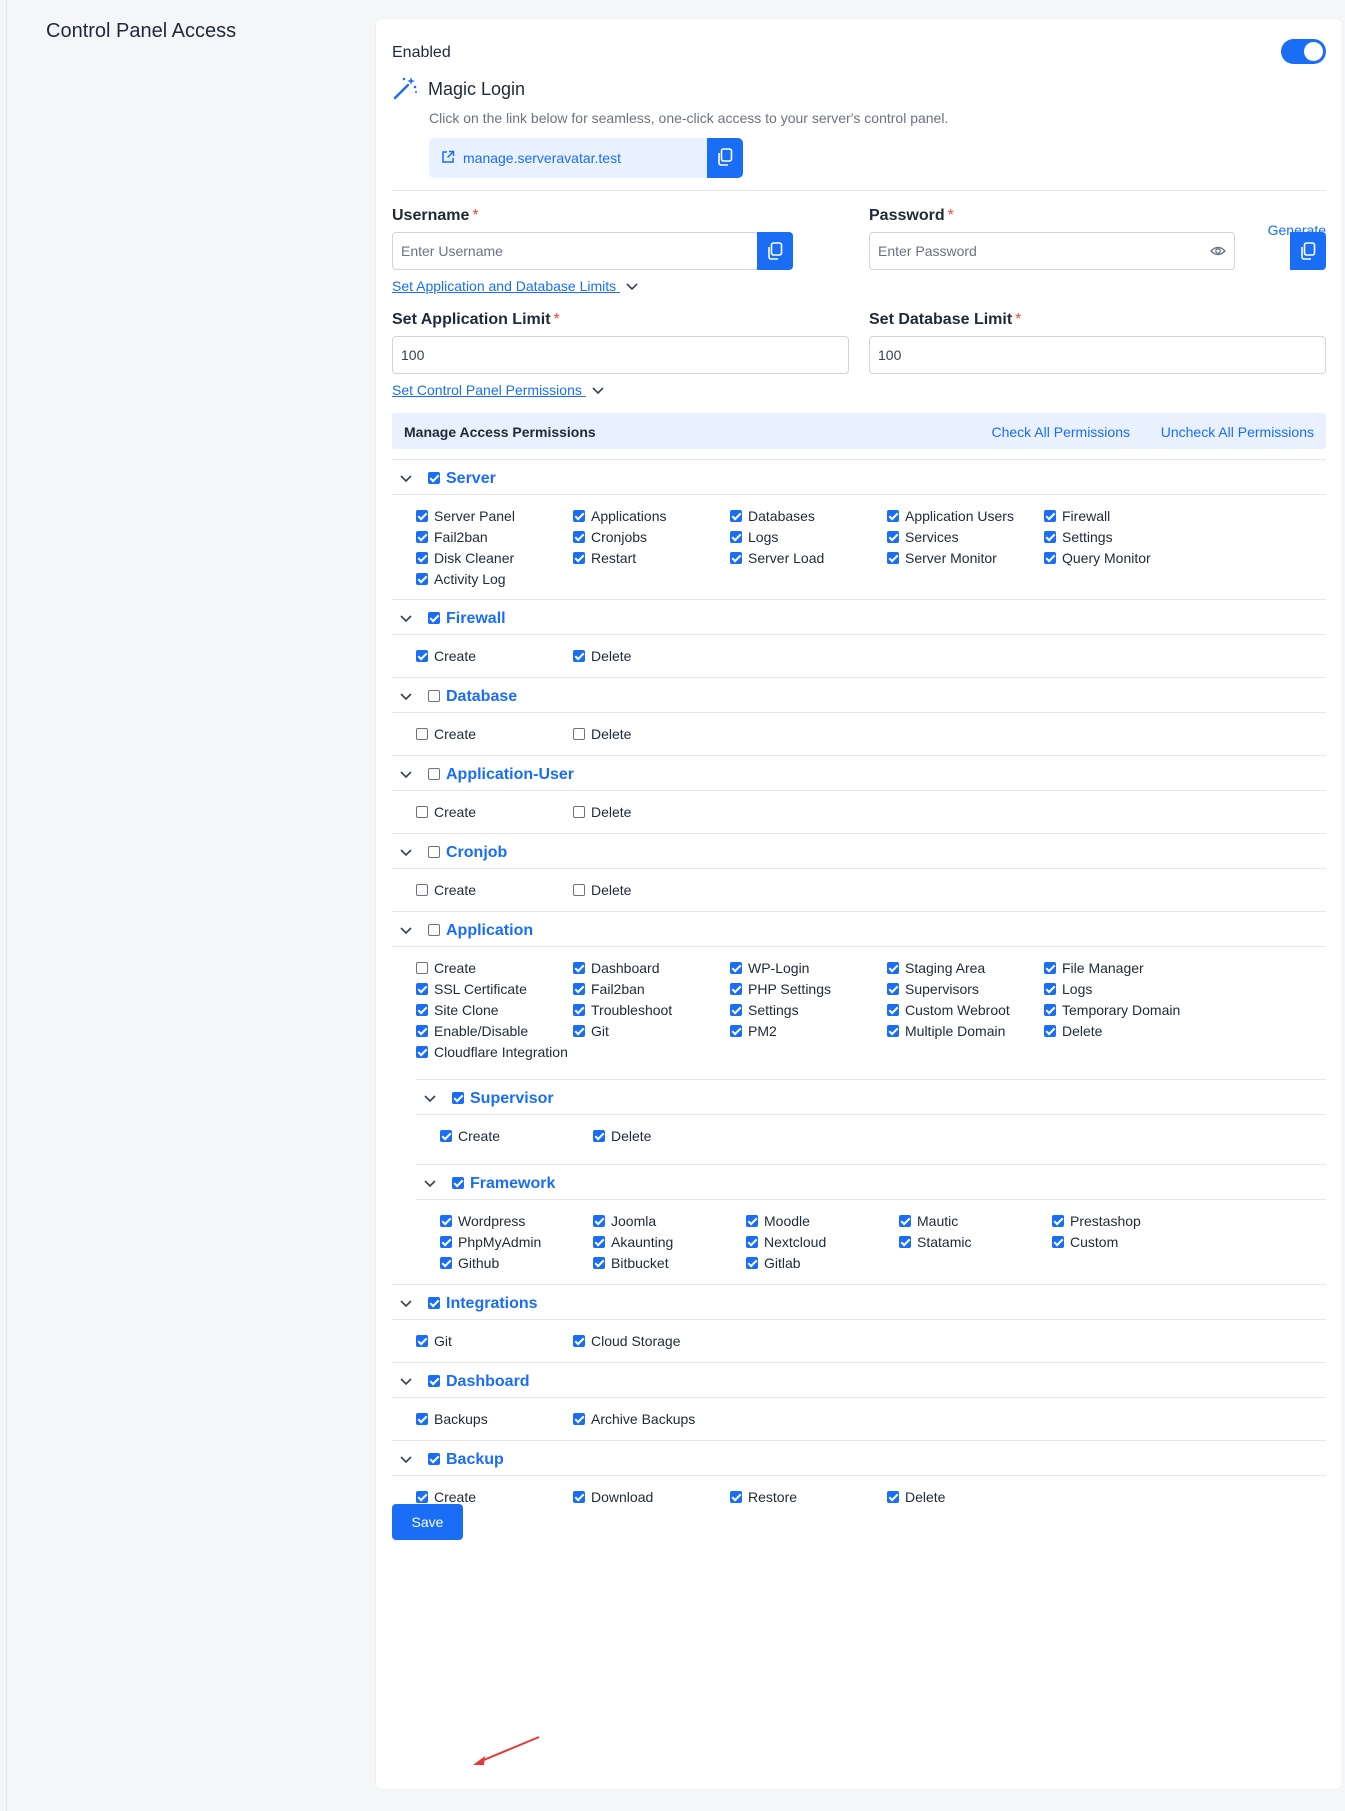 Image resolution: width=1345 pixels, height=1811 pixels. I want to click on group-name: Application-User, so click(510, 775).